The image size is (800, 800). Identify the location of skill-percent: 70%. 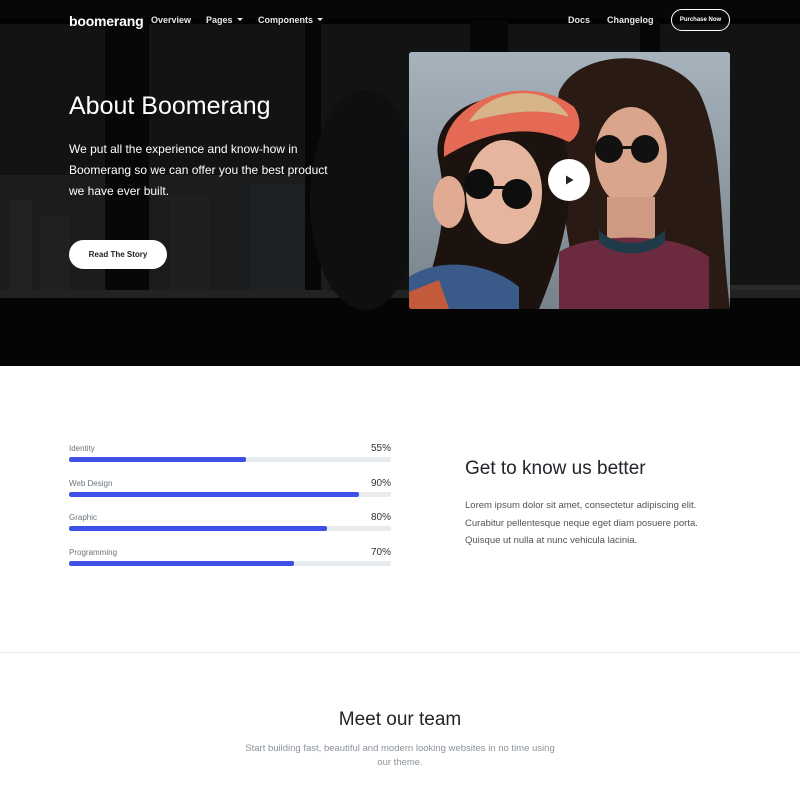
(380, 552).